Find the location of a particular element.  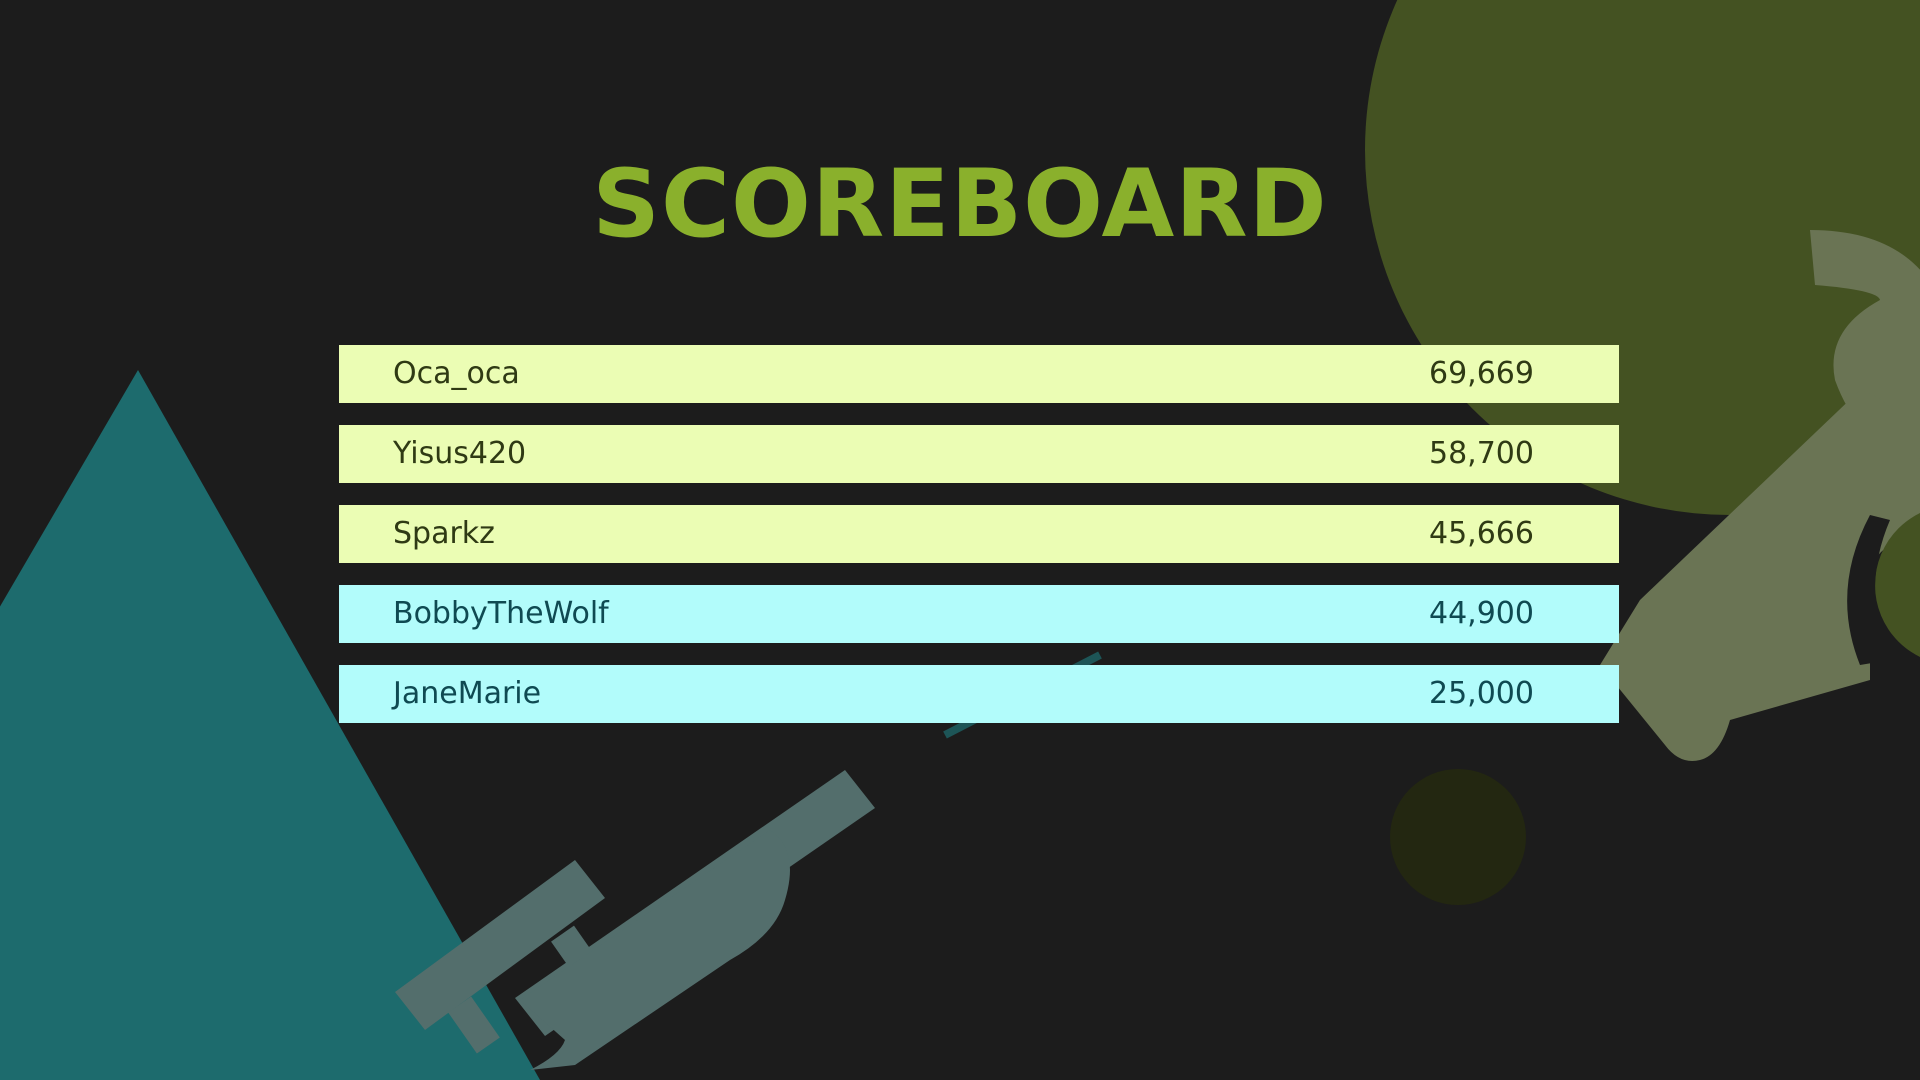

score-row: Sparkz 45,666 is located at coordinates (979, 534).